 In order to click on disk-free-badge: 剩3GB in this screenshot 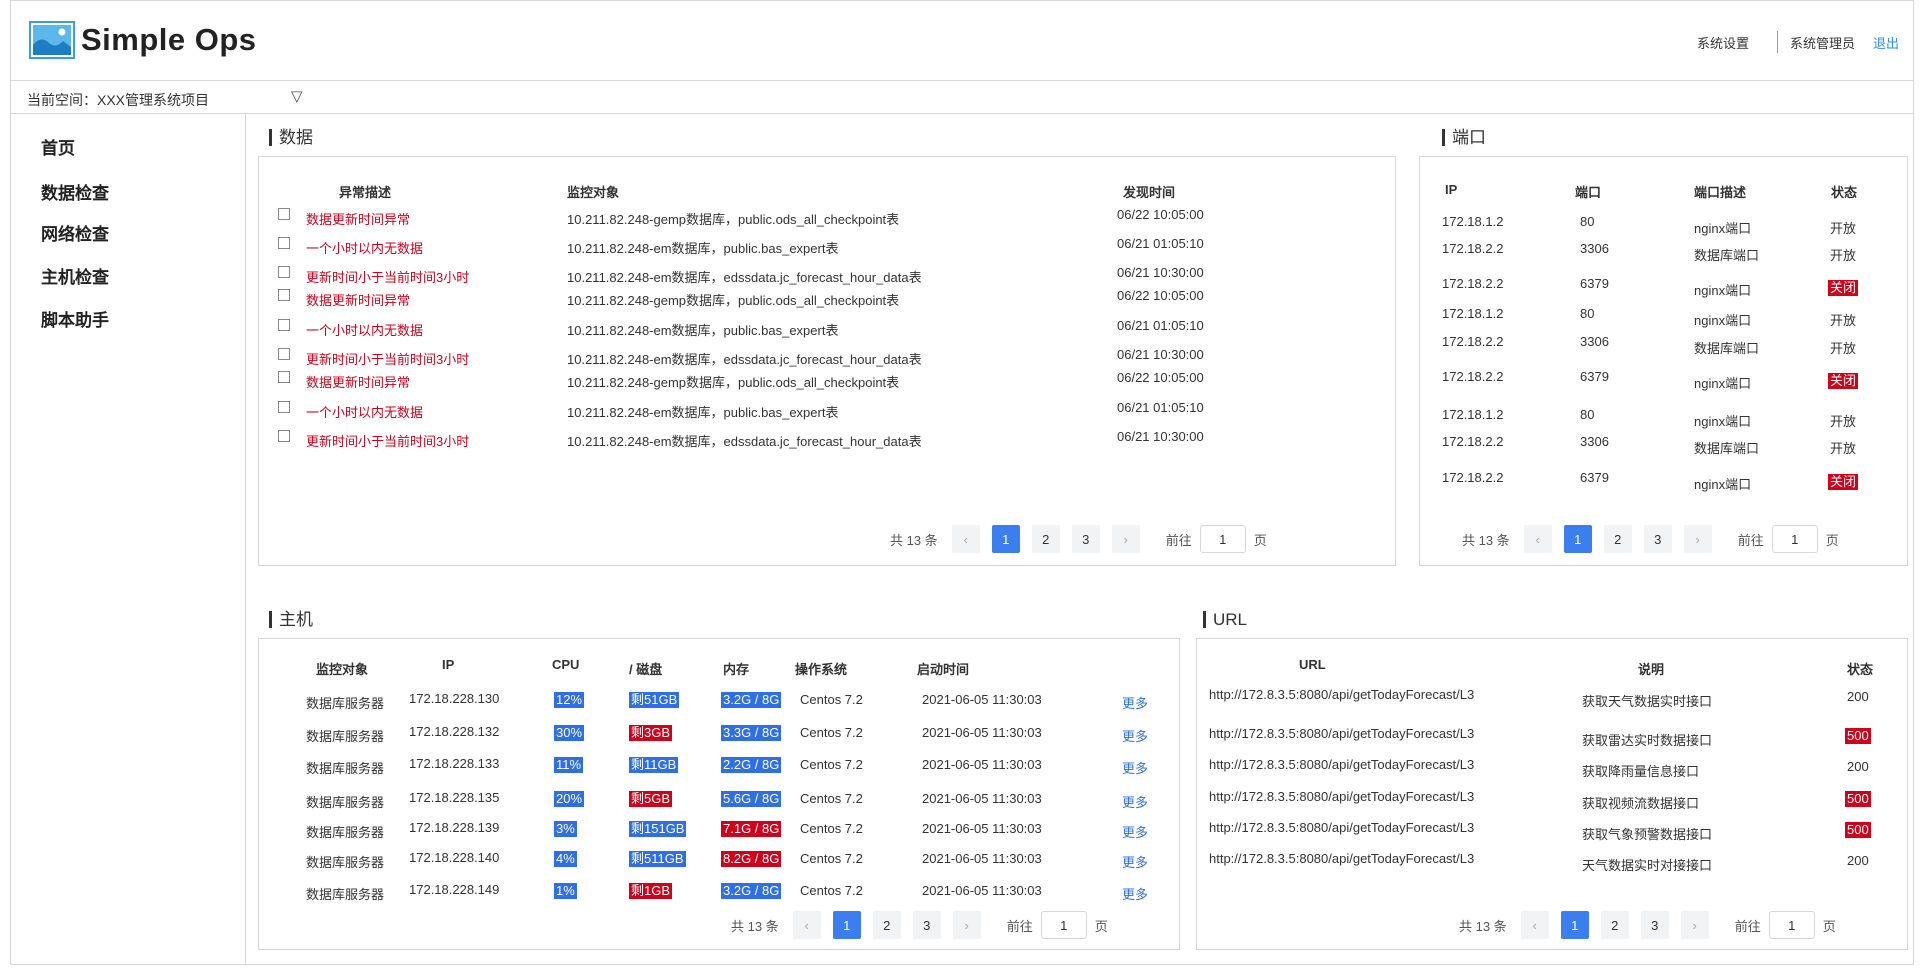, I will do `click(651, 733)`.